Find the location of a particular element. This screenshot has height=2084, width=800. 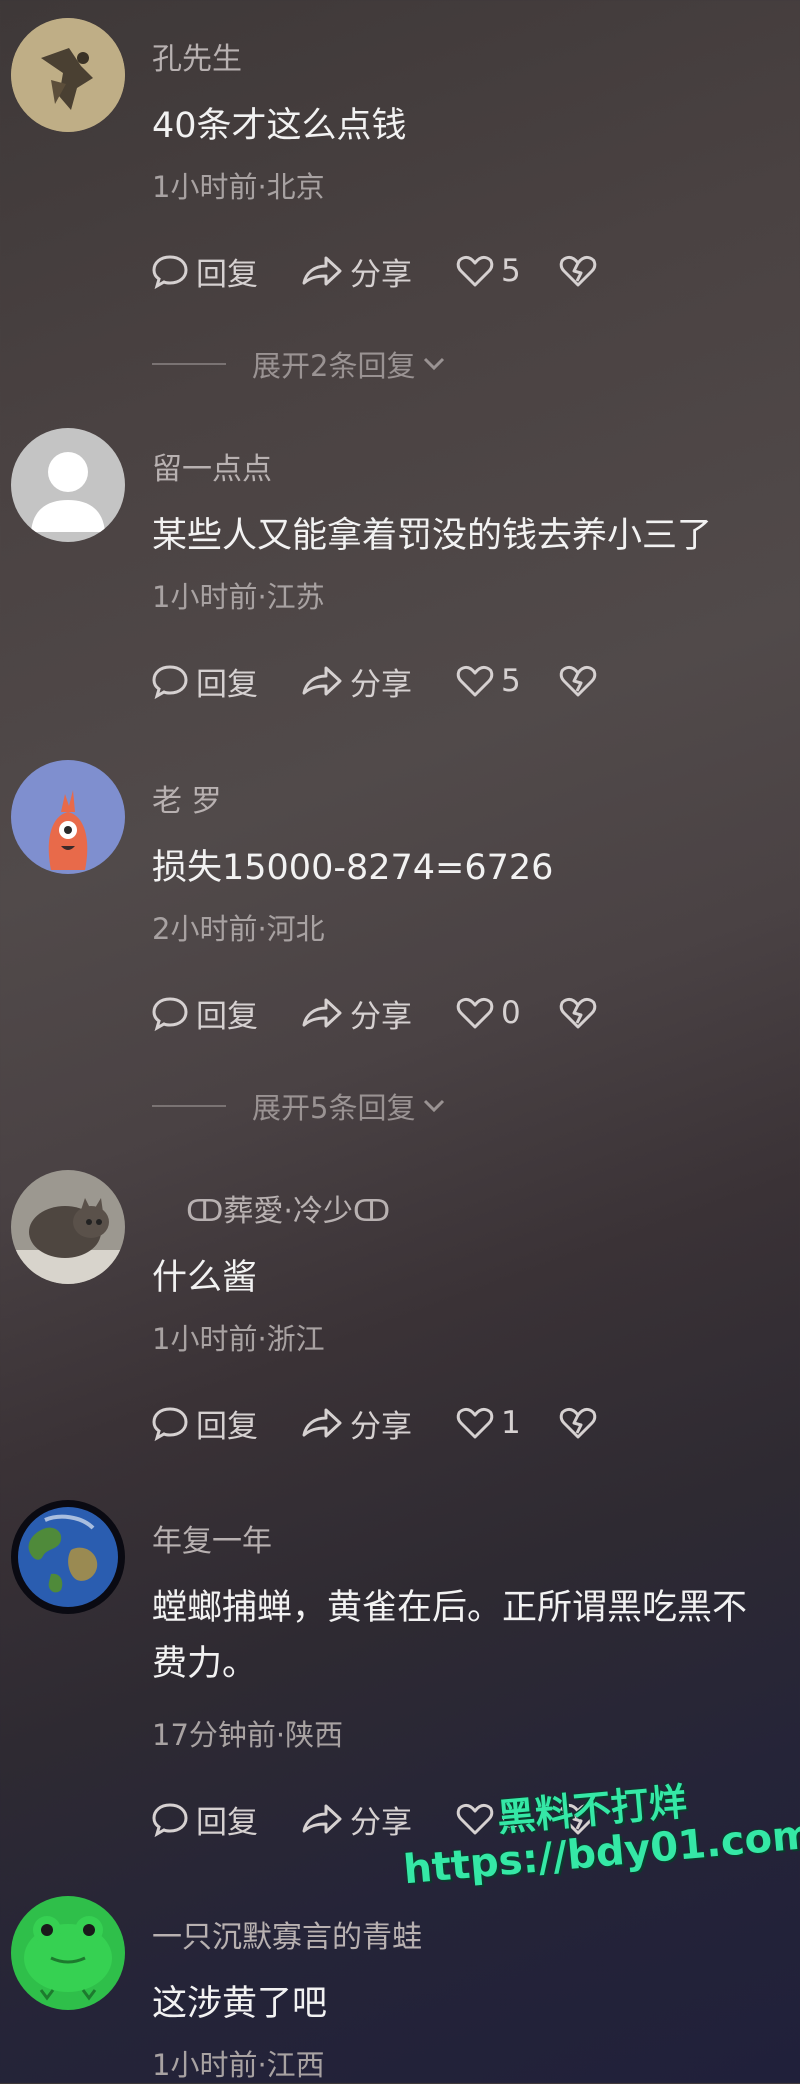

expand-replies: 展开2条回复 is located at coordinates (300, 364).